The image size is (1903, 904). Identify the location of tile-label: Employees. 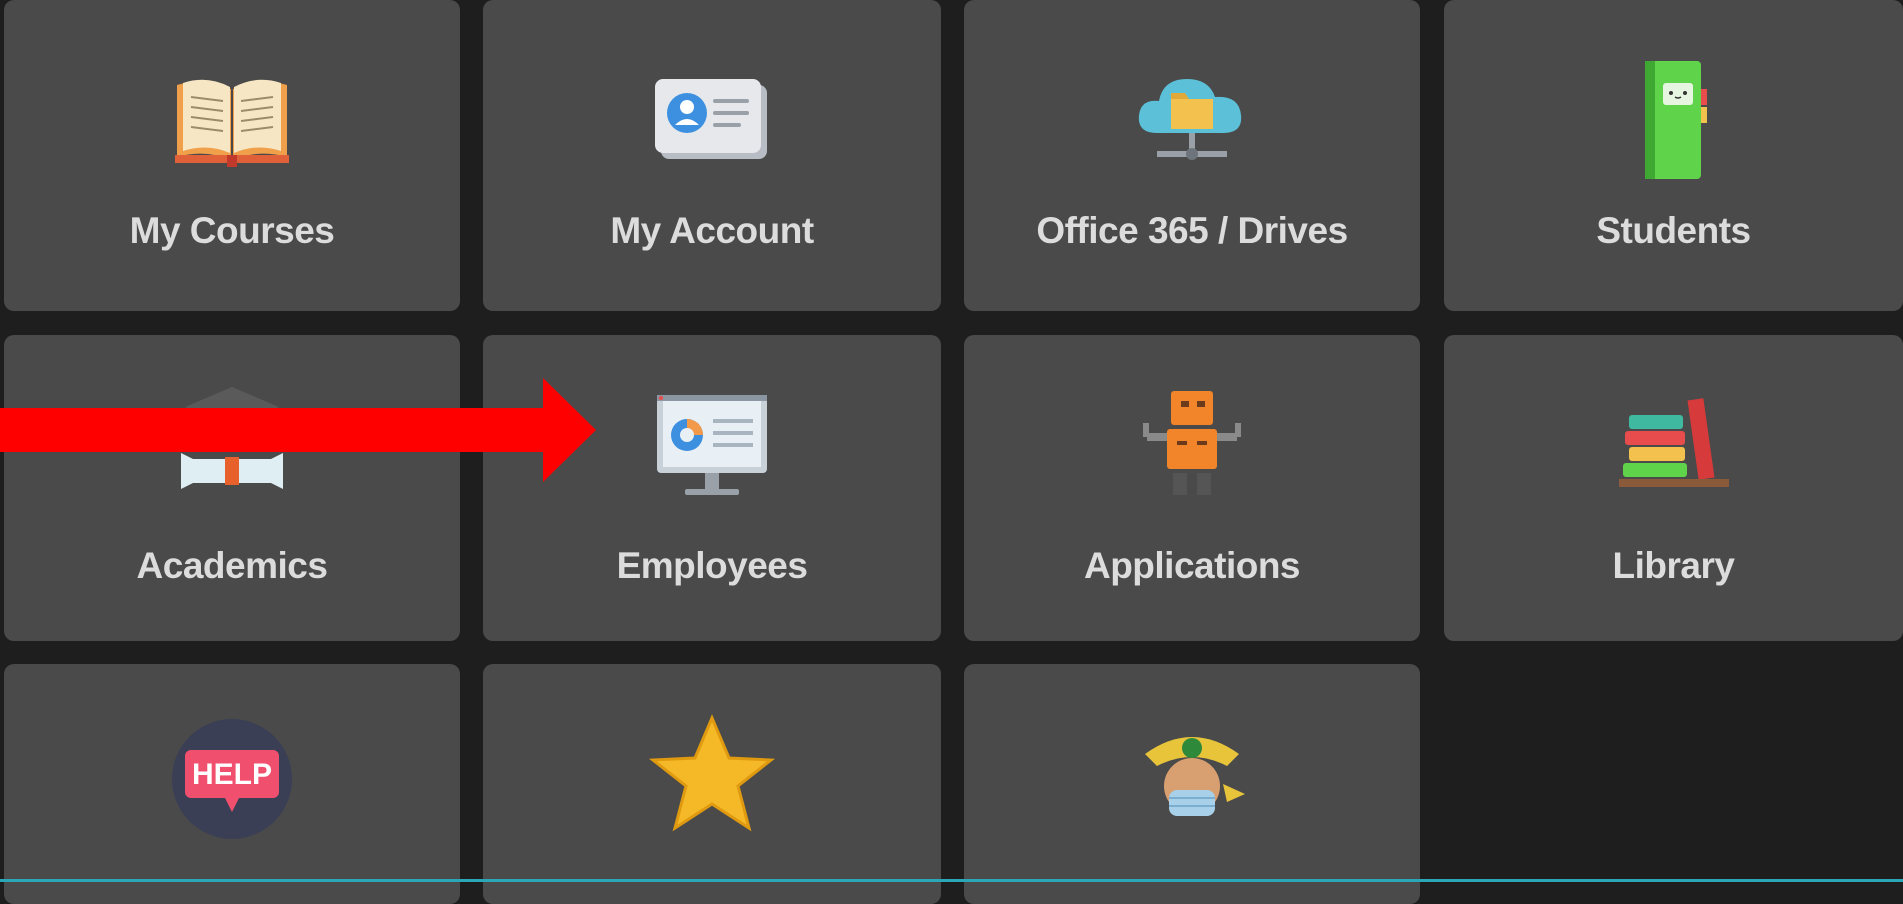
(712, 565).